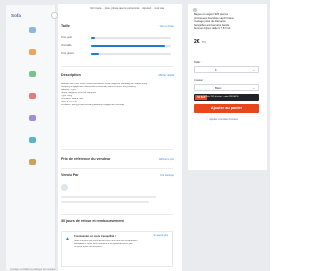 The image size is (320, 271). Describe the element at coordinates (195, 10) in the screenshot. I see `product-thumbnail` at that location.